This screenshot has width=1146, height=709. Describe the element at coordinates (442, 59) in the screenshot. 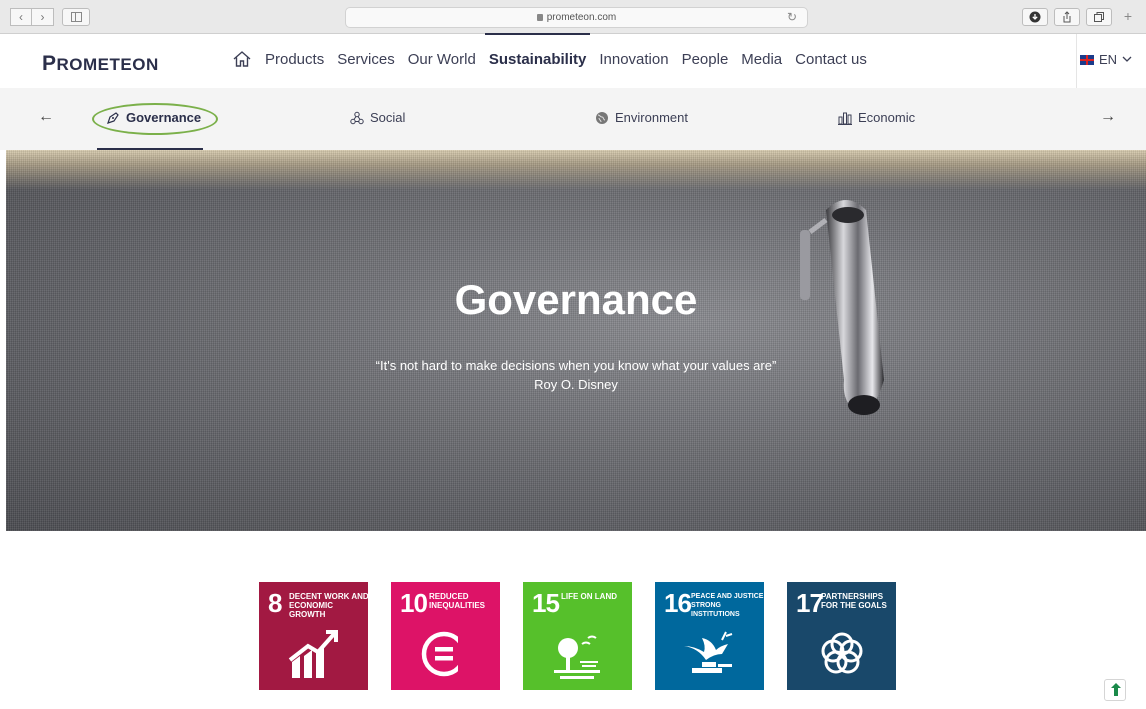

I see `nav-our-world: Our World` at that location.